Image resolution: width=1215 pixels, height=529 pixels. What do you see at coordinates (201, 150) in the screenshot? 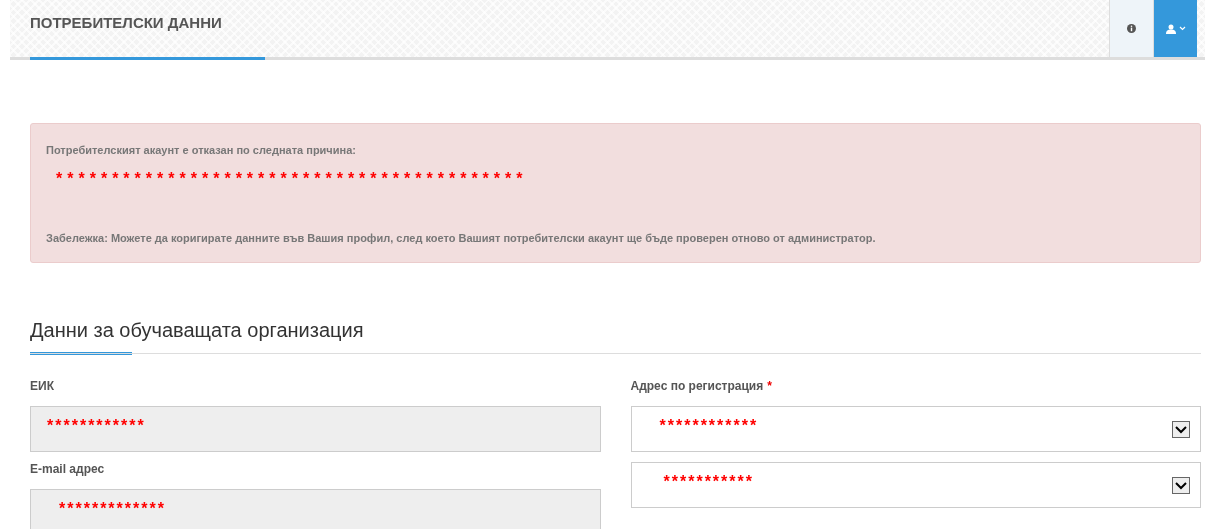
I see `alert-reason-label: Потребителският акаунт е отказан по следната причина:` at bounding box center [201, 150].